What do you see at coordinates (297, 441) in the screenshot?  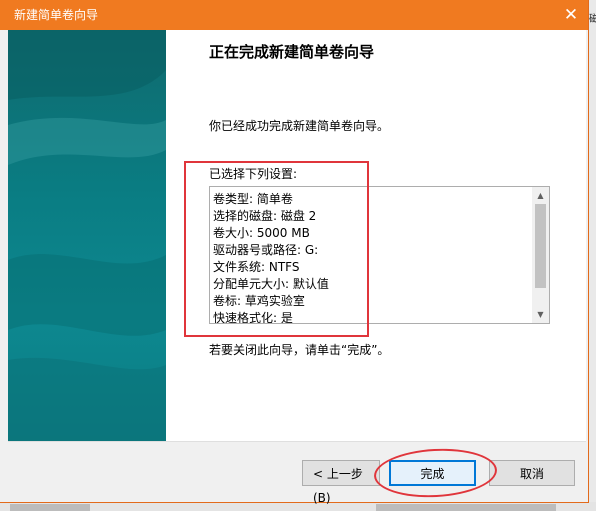 I see `footer-divider` at bounding box center [297, 441].